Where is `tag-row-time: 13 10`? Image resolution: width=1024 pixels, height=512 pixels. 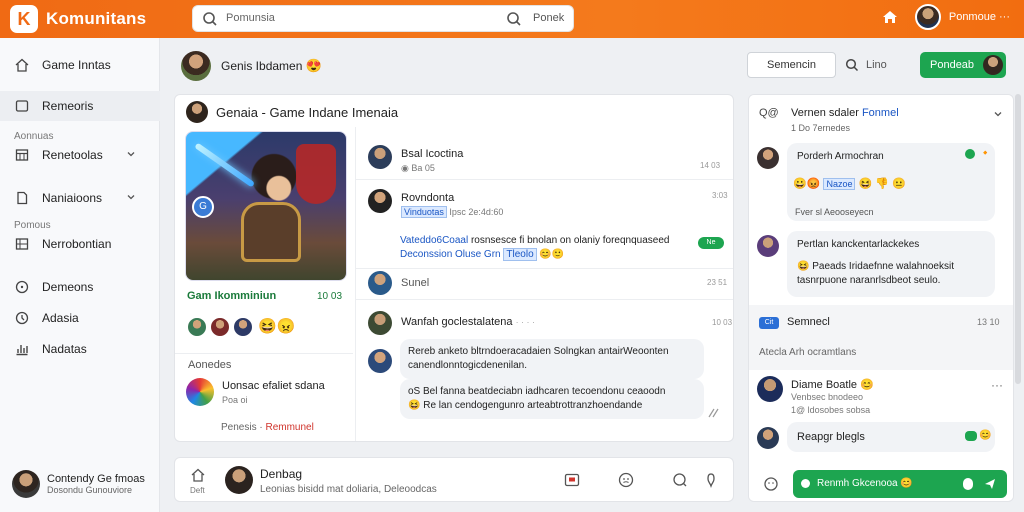
tag-row-time: 13 10 is located at coordinates (988, 322).